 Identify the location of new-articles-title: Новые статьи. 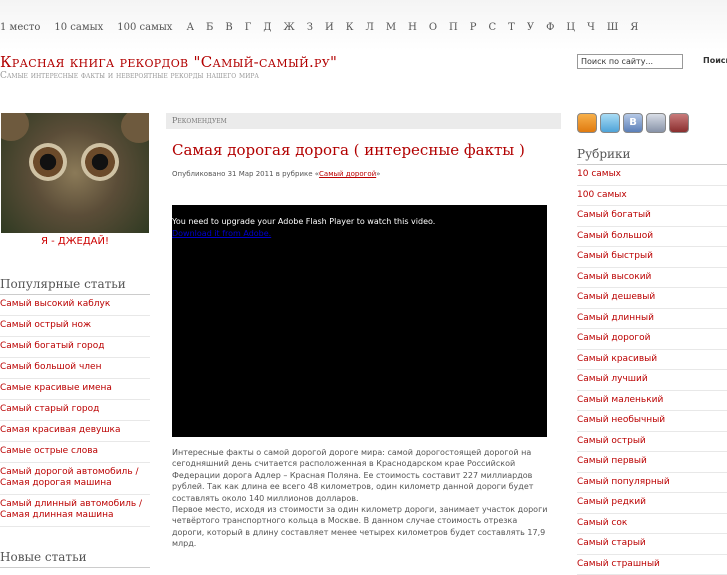
(75, 559).